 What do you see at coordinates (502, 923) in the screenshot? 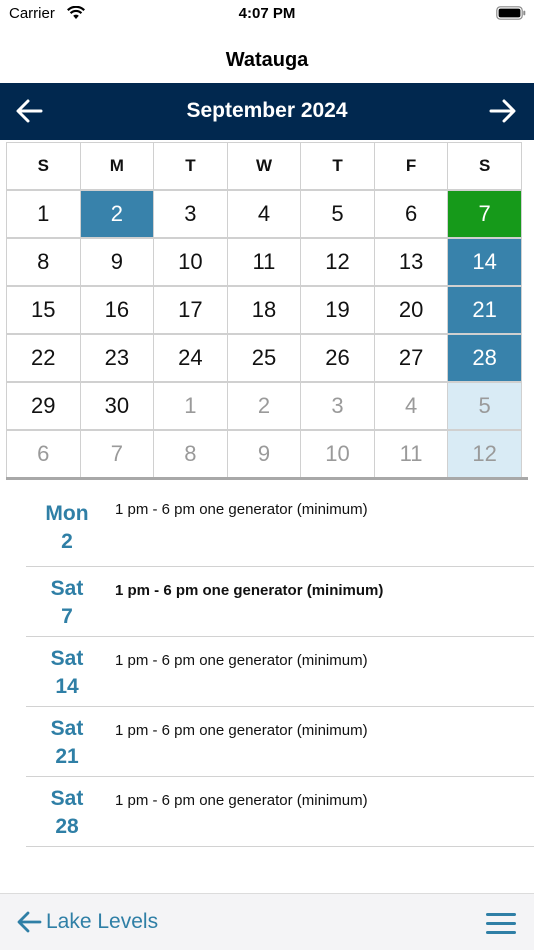
I see `hamburger-menu-icon` at bounding box center [502, 923].